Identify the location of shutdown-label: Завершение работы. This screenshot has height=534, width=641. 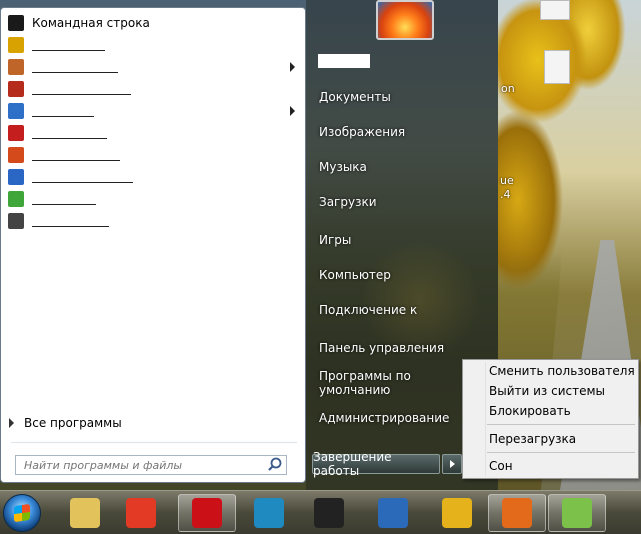
(352, 464).